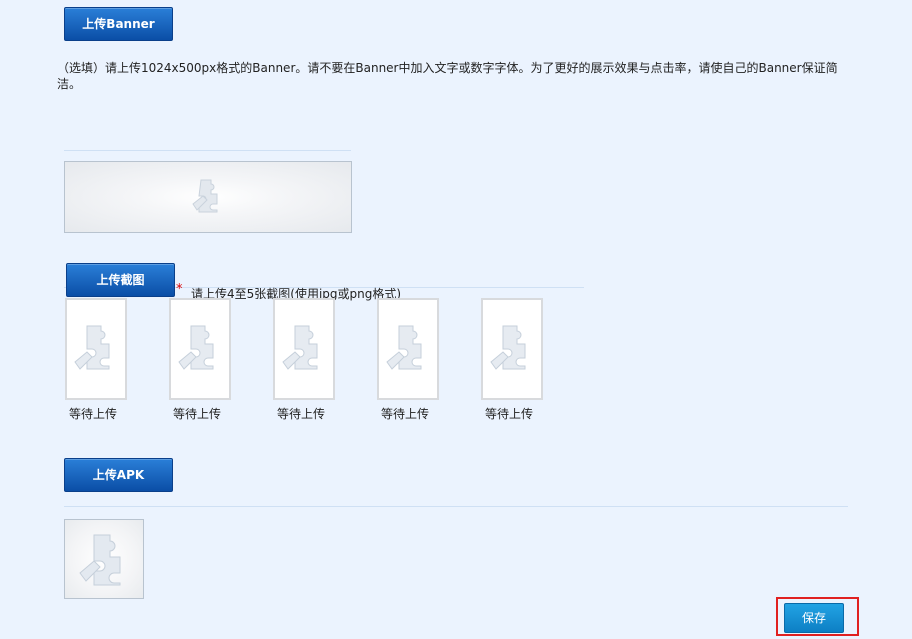  What do you see at coordinates (118, 475) in the screenshot?
I see `upload-apk-button: 上传APK` at bounding box center [118, 475].